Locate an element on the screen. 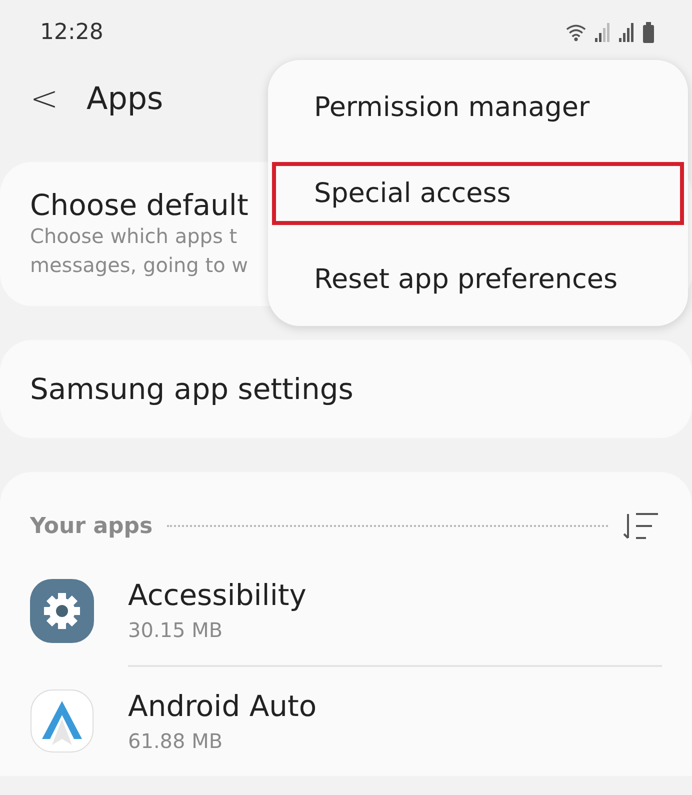  card-description: messages, going to w is located at coordinates (139, 265).